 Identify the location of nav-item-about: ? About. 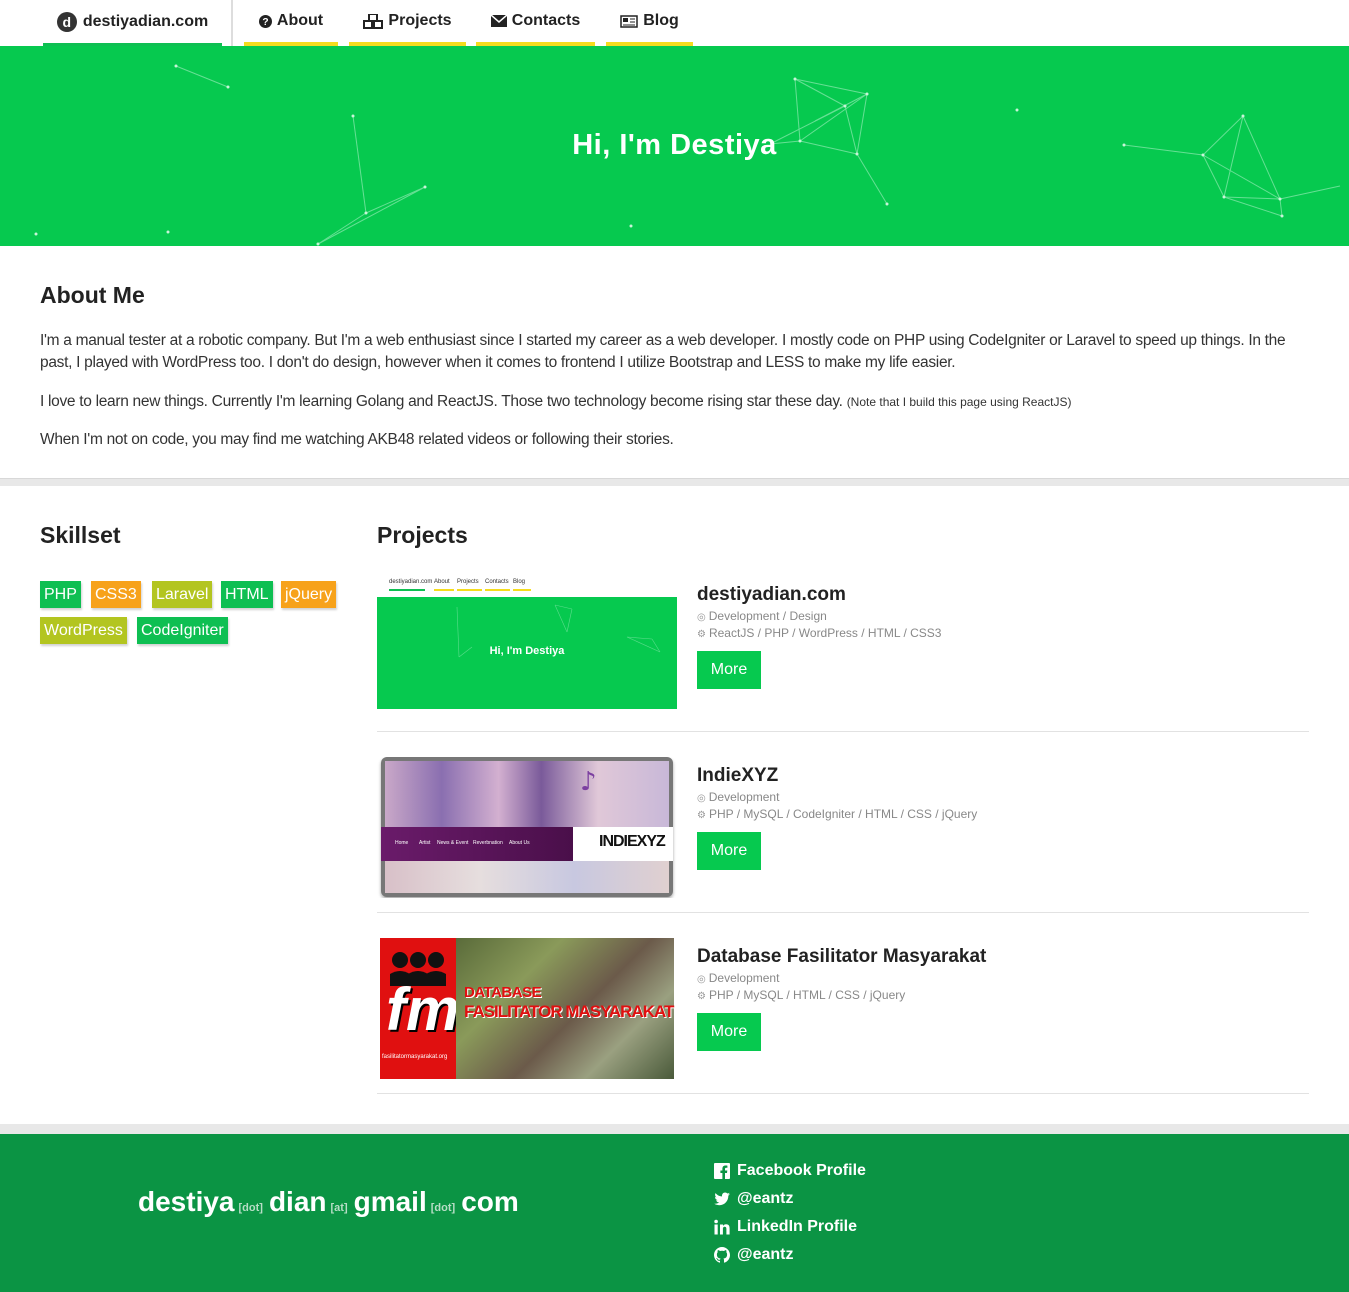
(291, 23).